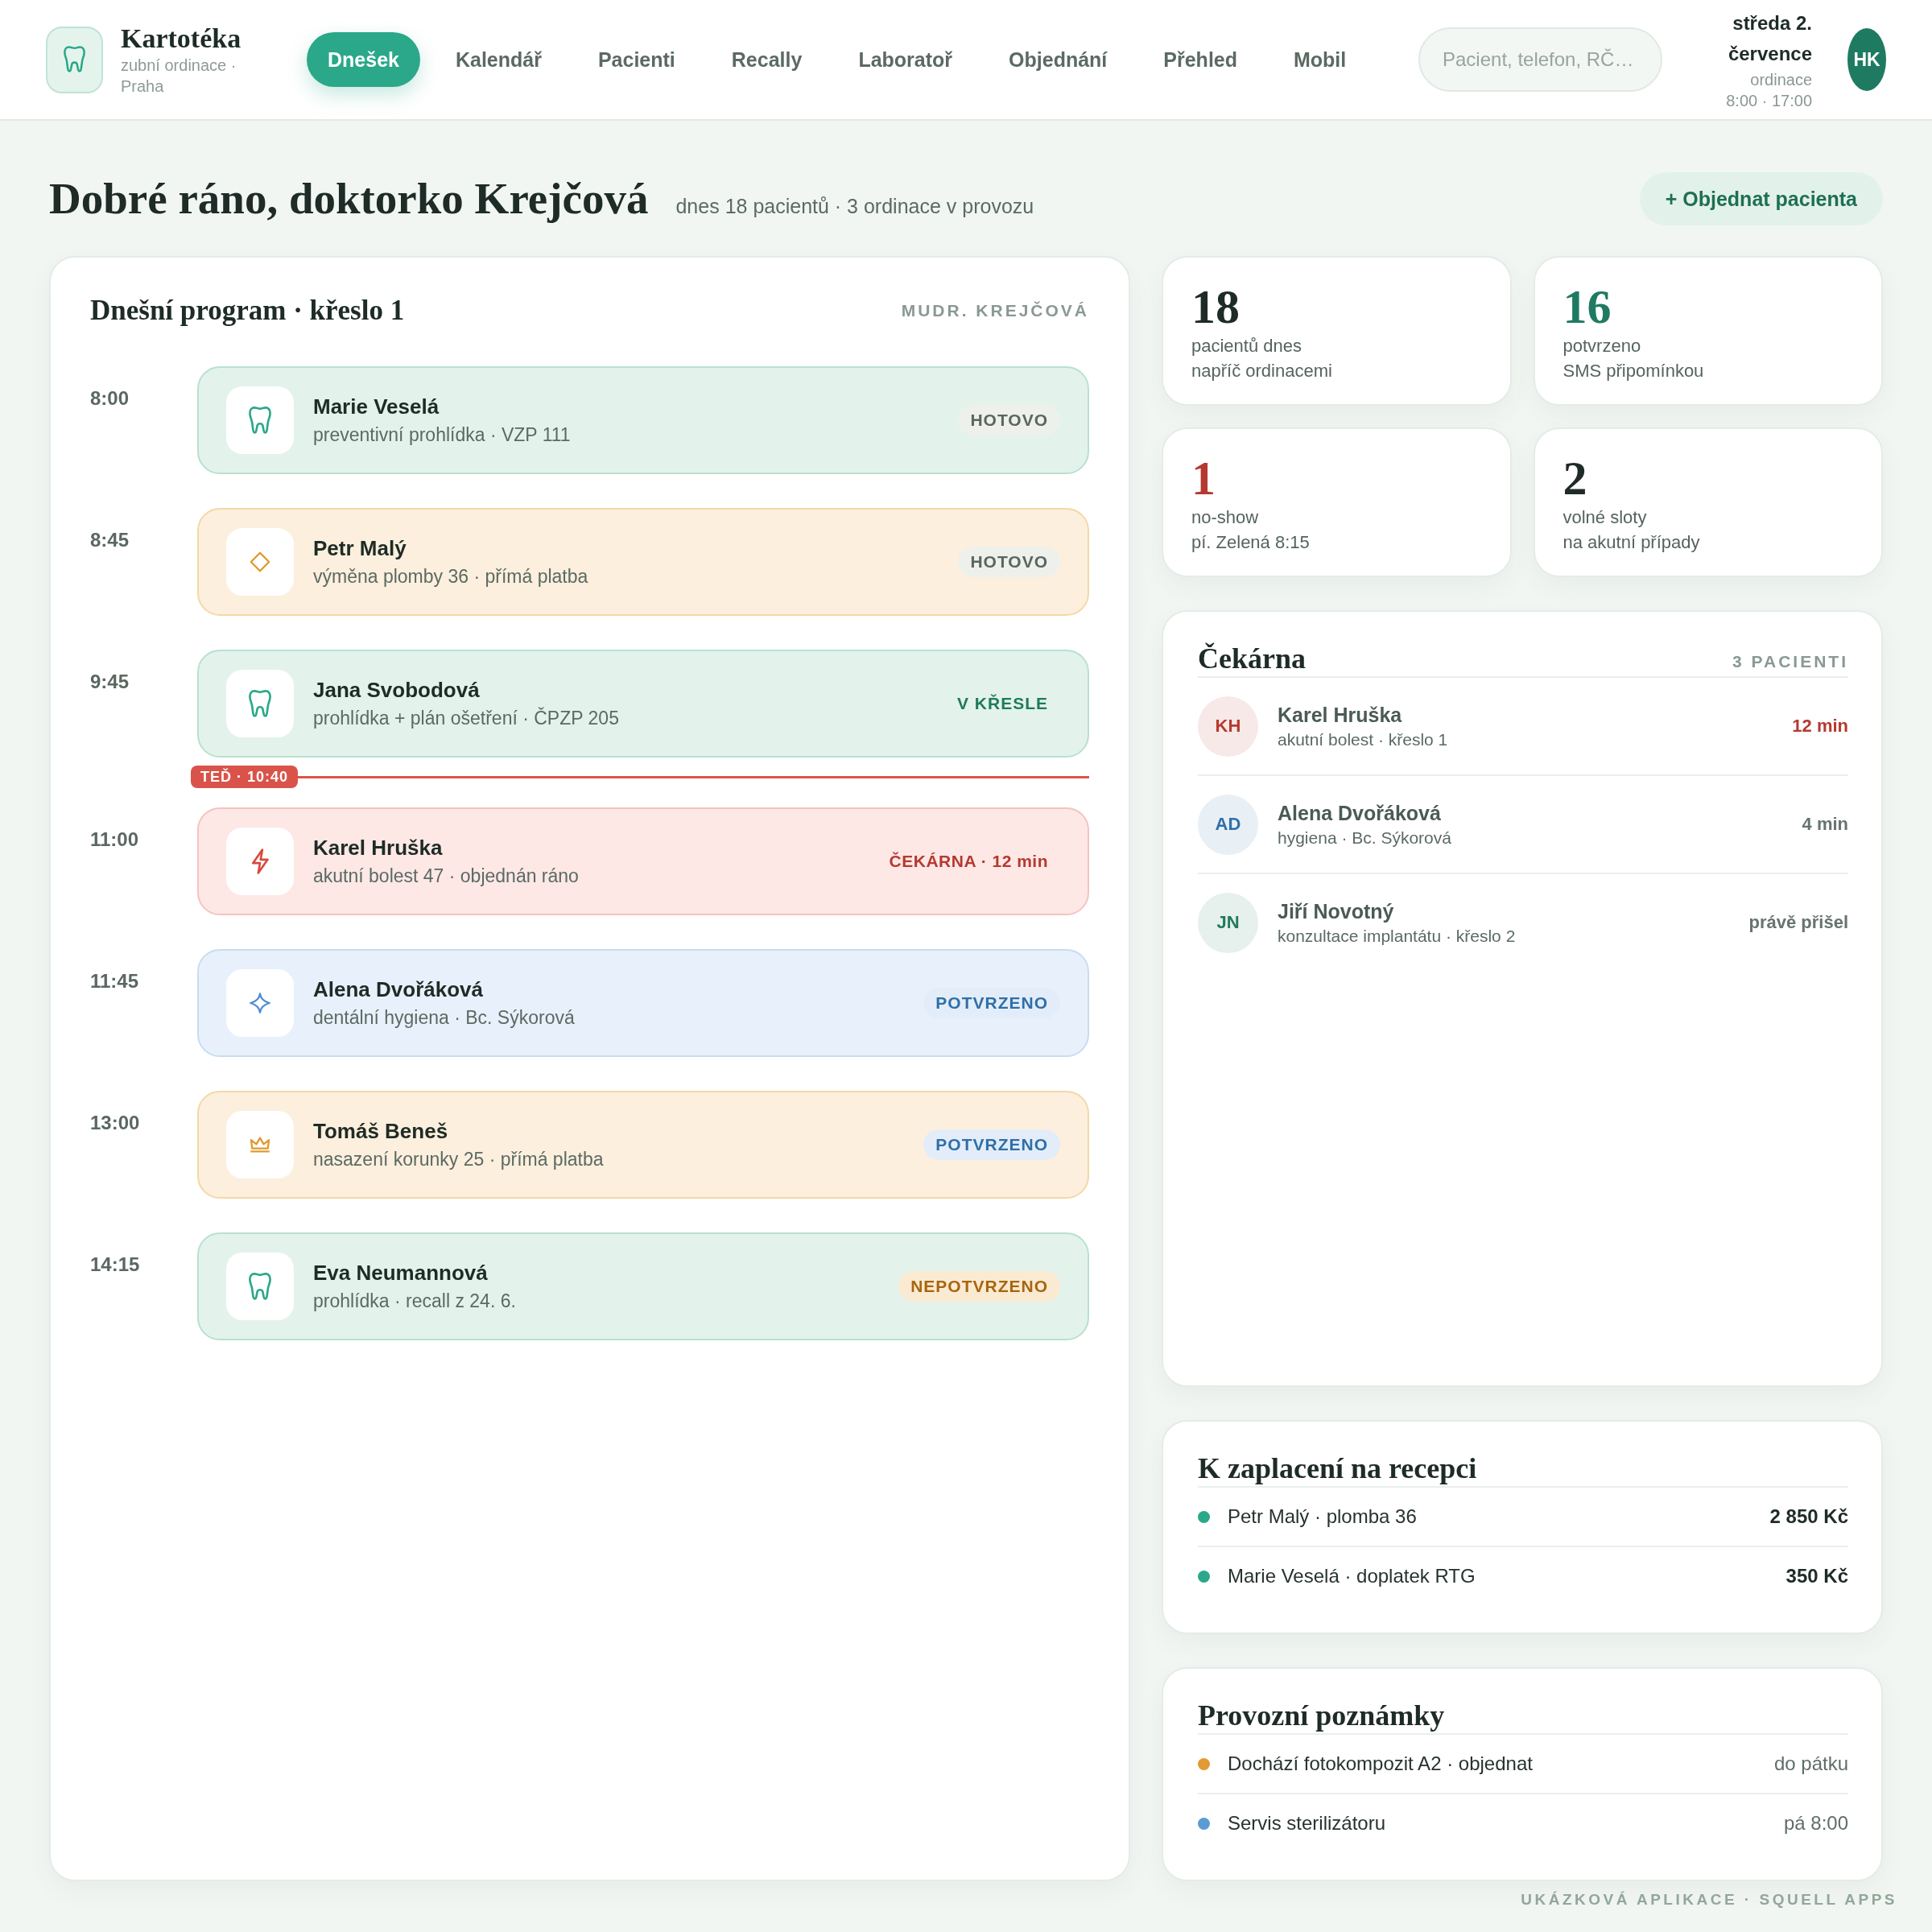  What do you see at coordinates (1866, 59) in the screenshot?
I see `user-avatar: HK` at bounding box center [1866, 59].